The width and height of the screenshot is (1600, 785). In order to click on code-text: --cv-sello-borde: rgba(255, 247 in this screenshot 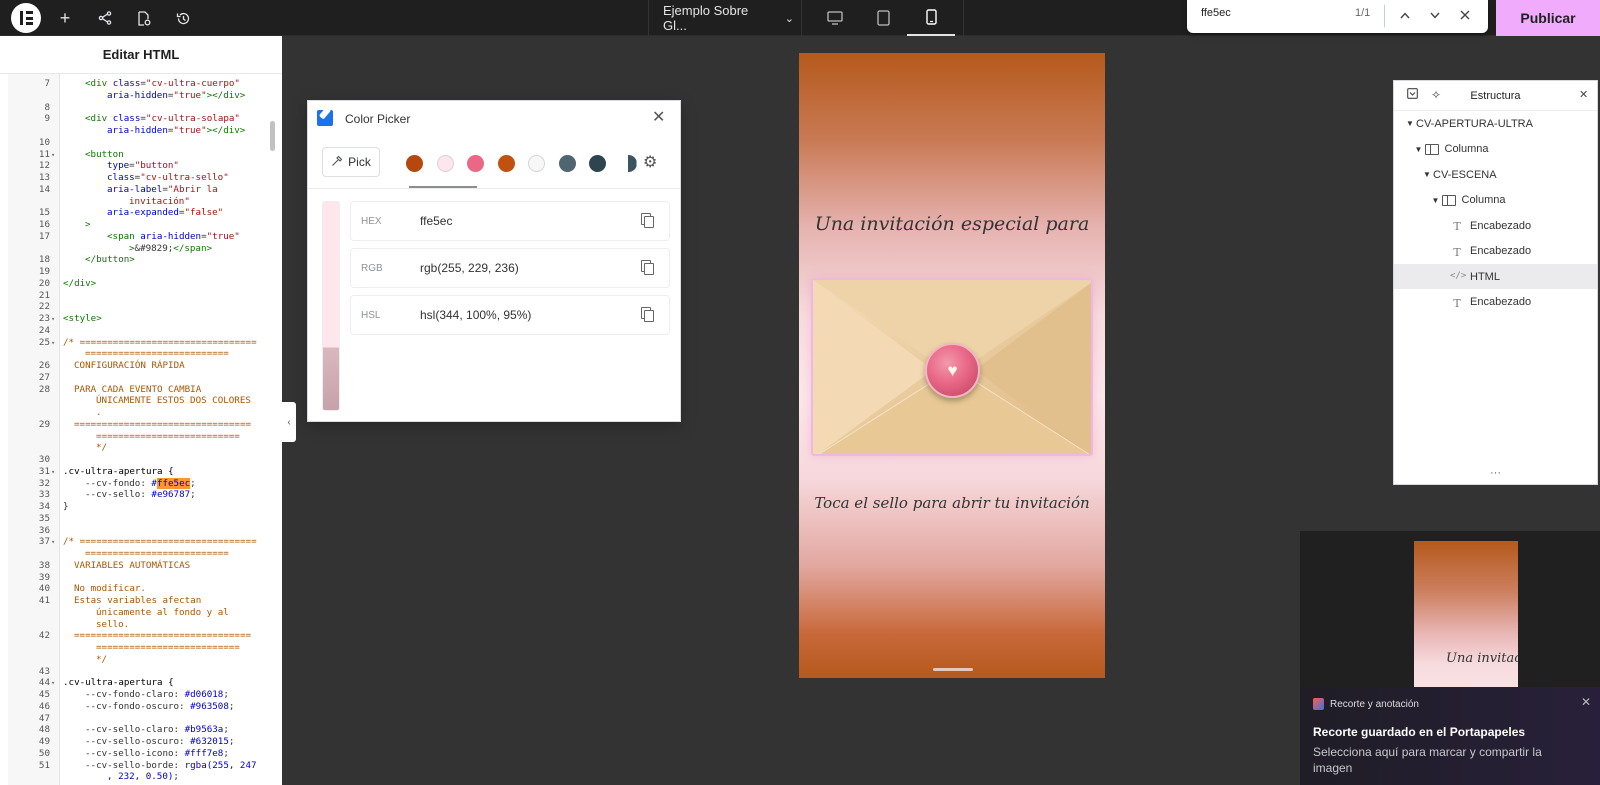, I will do `click(171, 765)`.